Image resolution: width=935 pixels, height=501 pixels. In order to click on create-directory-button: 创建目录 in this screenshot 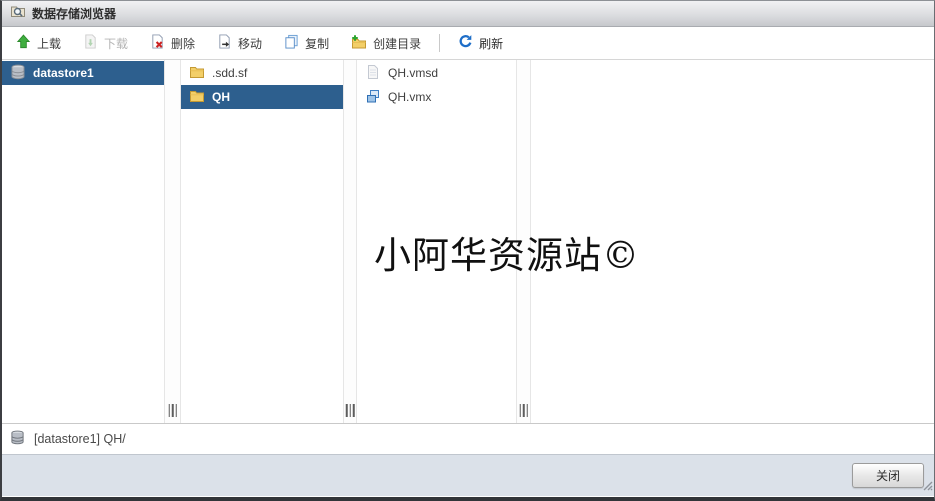, I will do `click(386, 43)`.